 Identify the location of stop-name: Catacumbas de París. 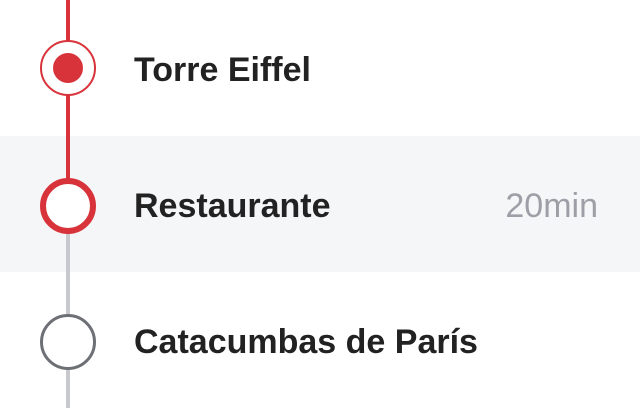
(306, 342).